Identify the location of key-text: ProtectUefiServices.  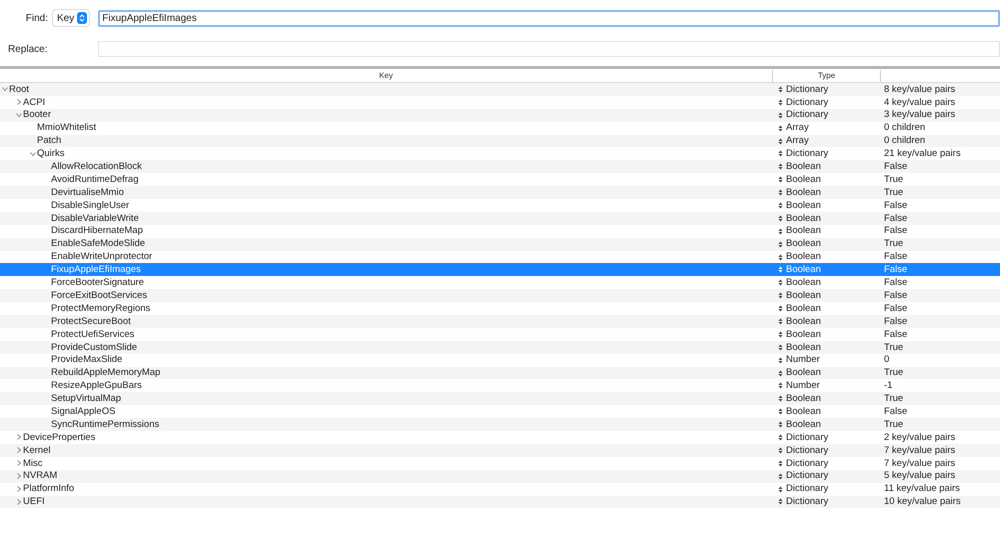
(92, 335).